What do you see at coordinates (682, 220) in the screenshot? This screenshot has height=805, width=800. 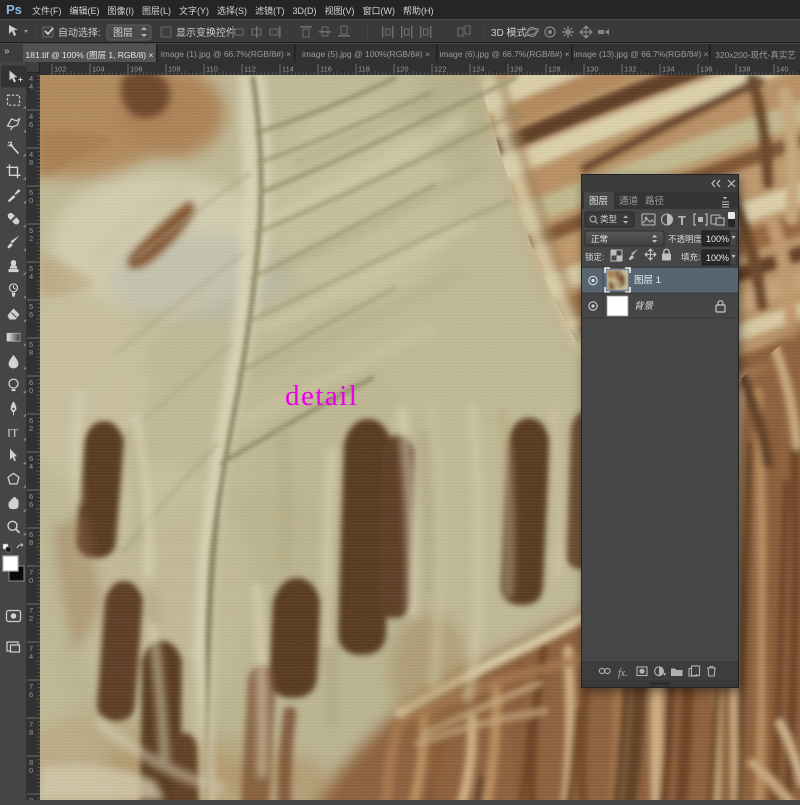 I see `svg-text: T` at bounding box center [682, 220].